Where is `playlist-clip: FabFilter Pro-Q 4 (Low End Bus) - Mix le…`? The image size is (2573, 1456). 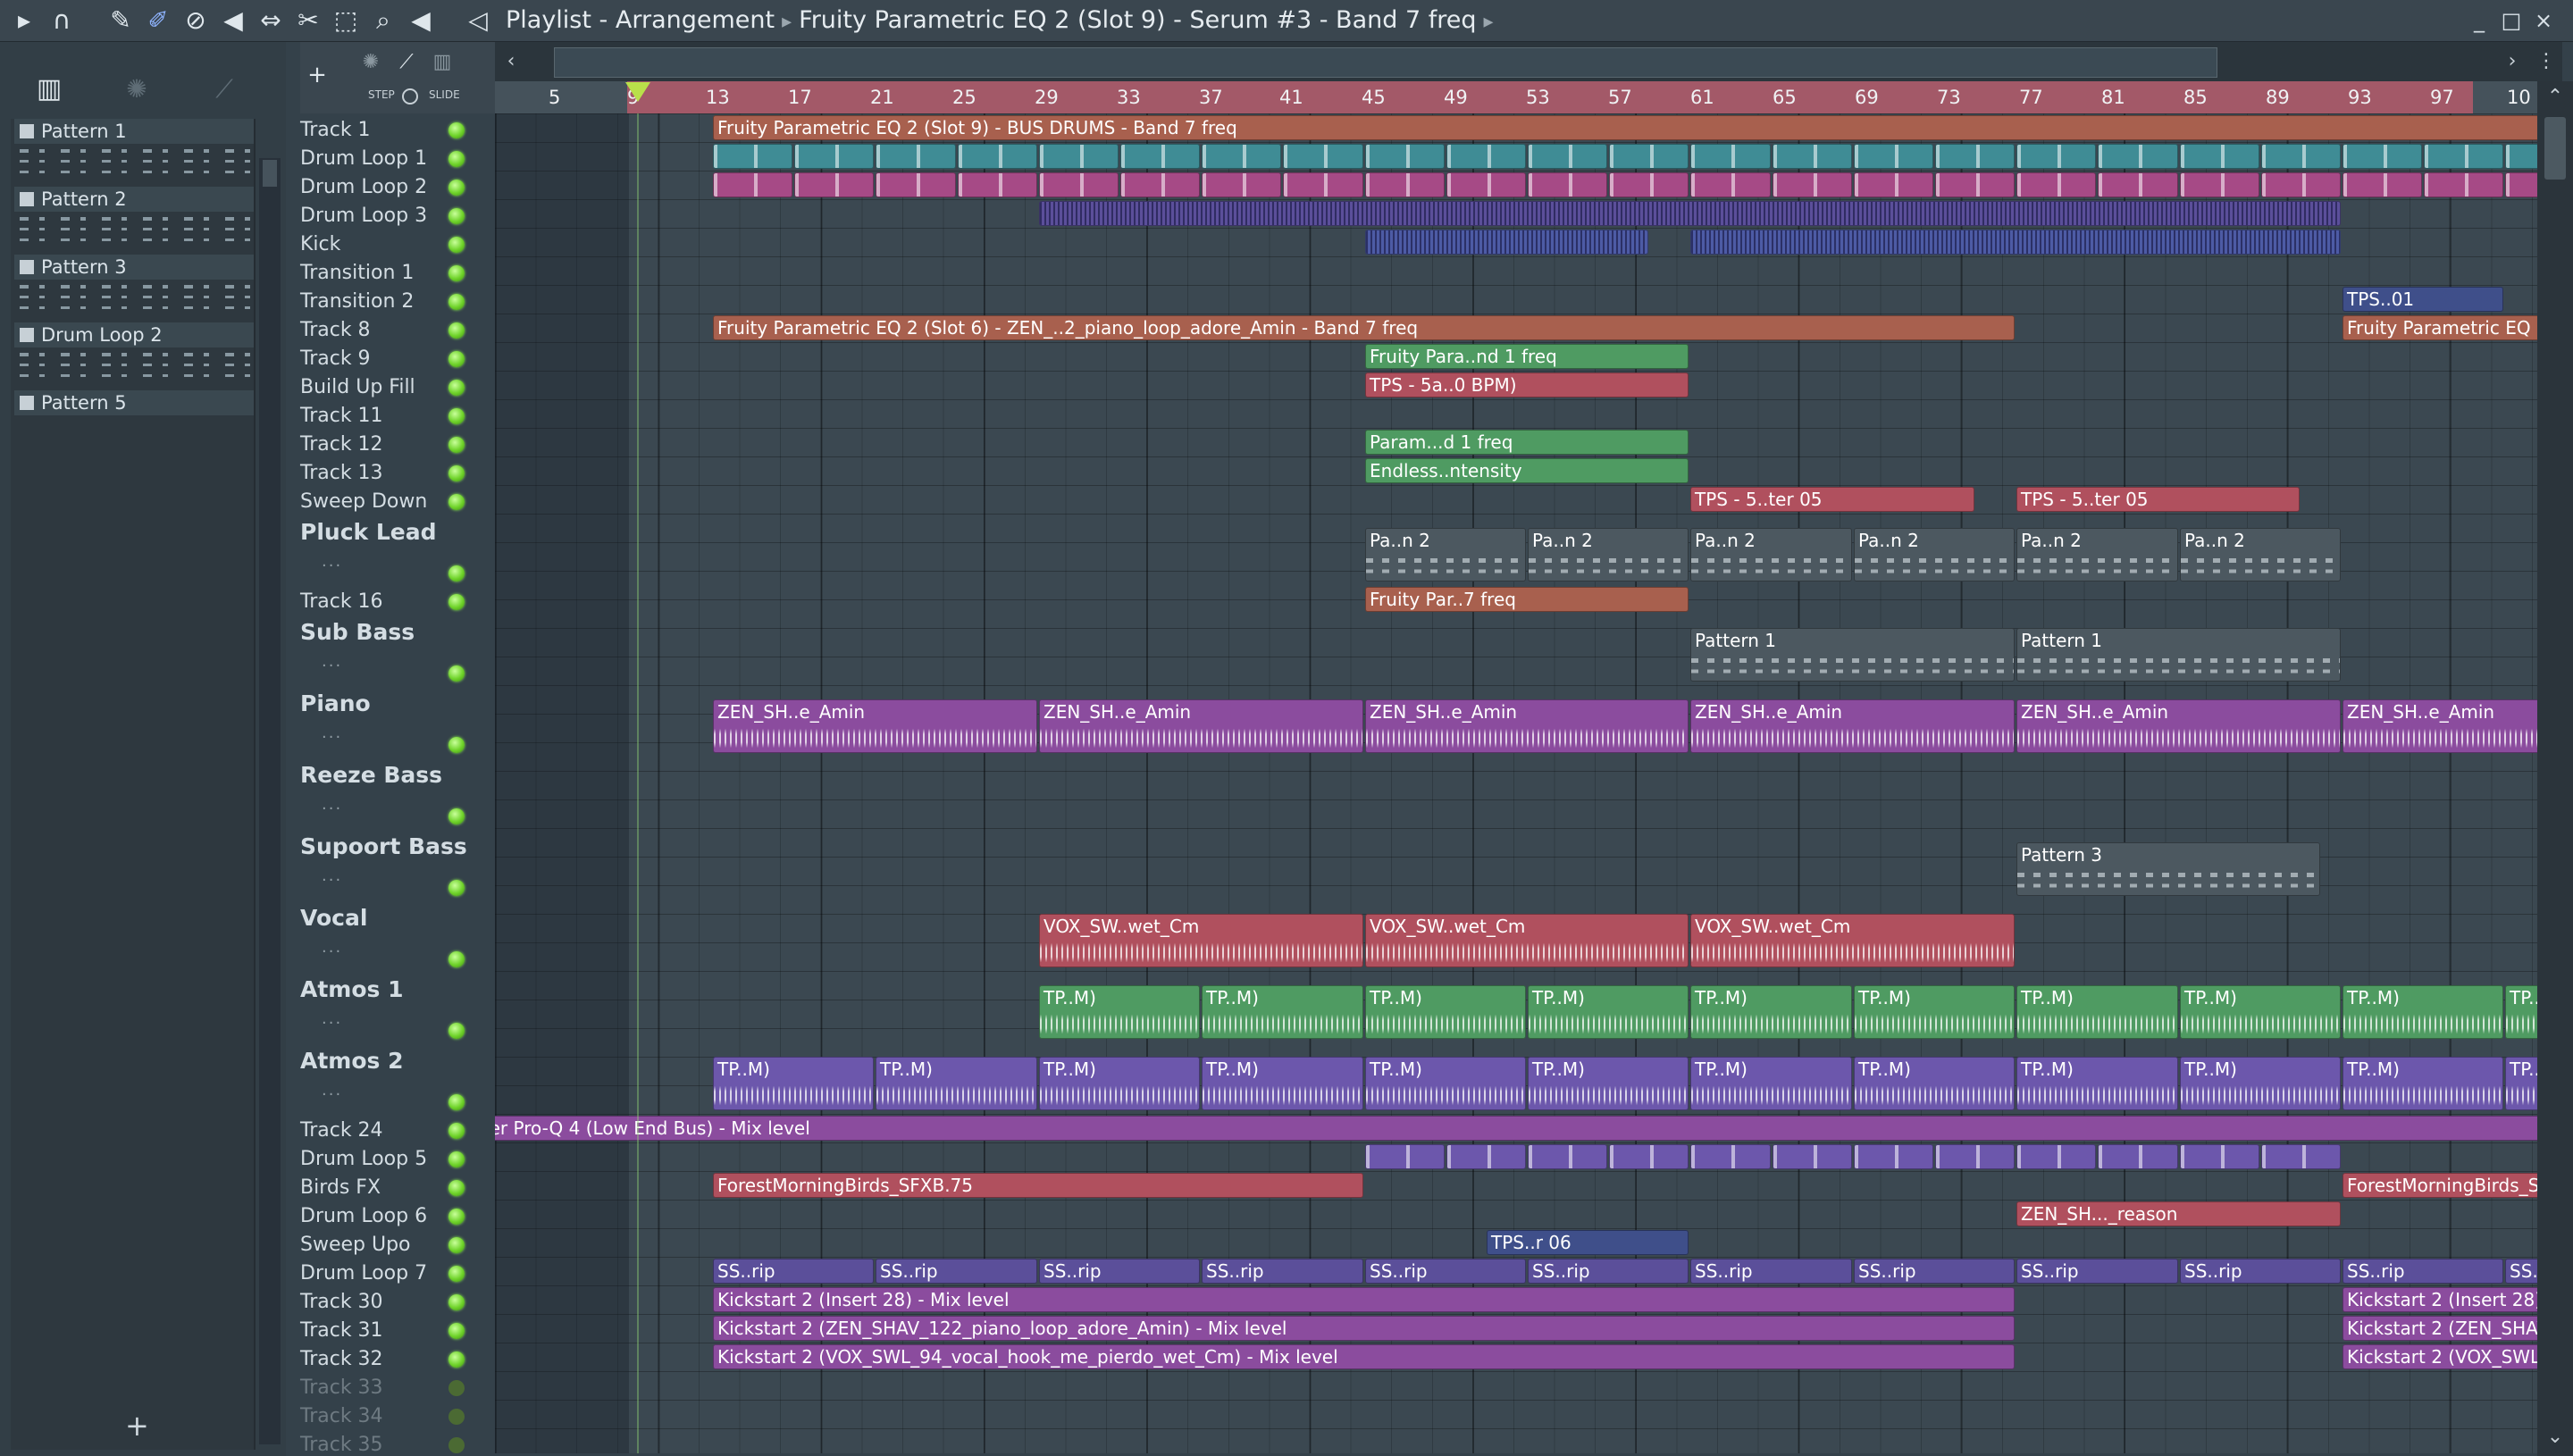 playlist-clip: FabFilter Pro-Q 4 (Low End Bus) - Mix le… is located at coordinates (1516, 1128).